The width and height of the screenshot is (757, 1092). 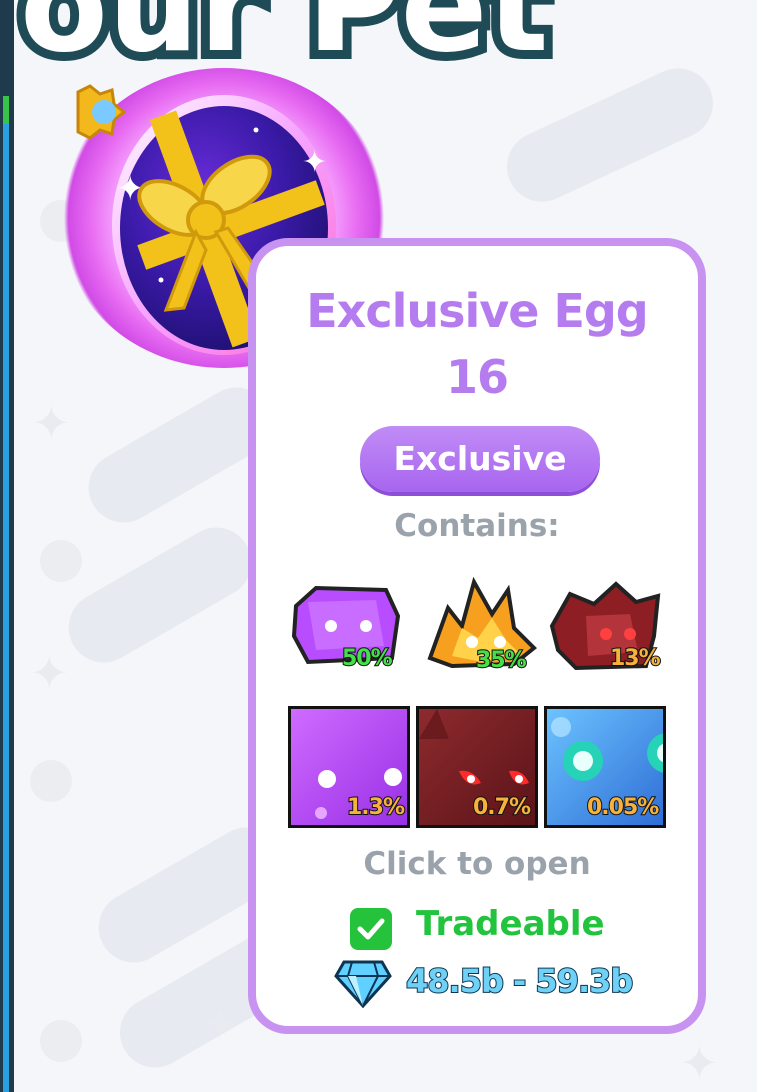 I want to click on pet-purple-cube: 50%, so click(x=346, y=626).